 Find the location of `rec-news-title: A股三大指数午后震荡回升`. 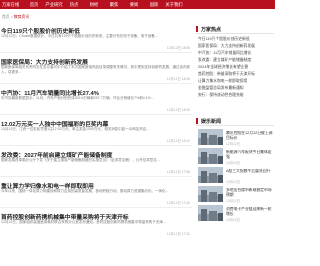

rec-news-title: A股三大指数午后震荡回升 is located at coordinates (250, 174).